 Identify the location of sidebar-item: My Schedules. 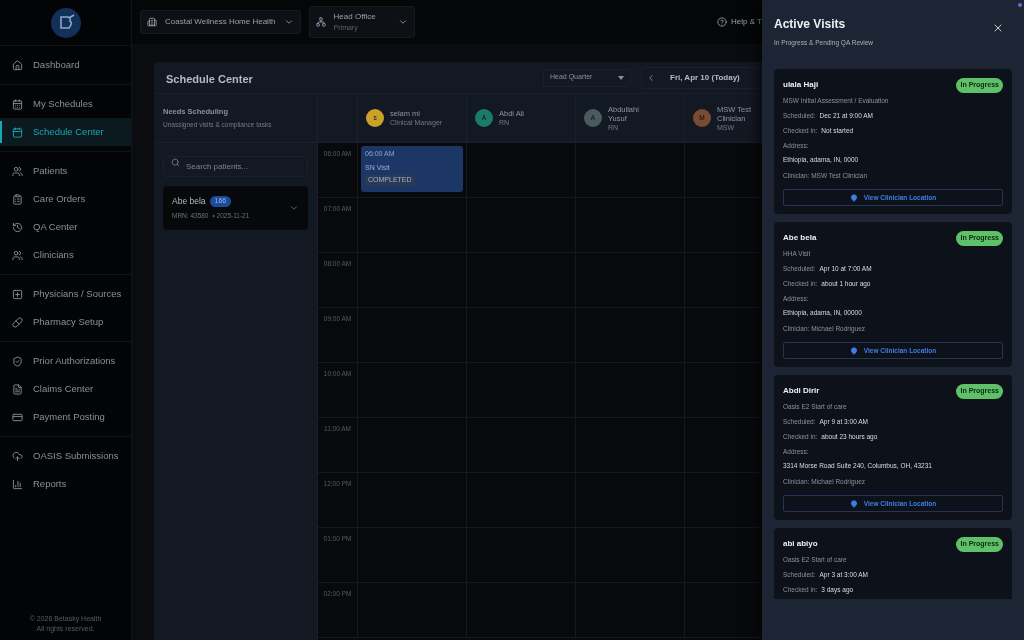
(65, 104).